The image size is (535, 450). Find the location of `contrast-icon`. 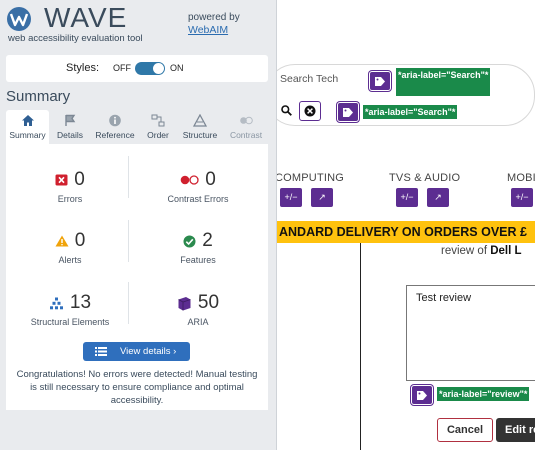

contrast-icon is located at coordinates (246, 120).